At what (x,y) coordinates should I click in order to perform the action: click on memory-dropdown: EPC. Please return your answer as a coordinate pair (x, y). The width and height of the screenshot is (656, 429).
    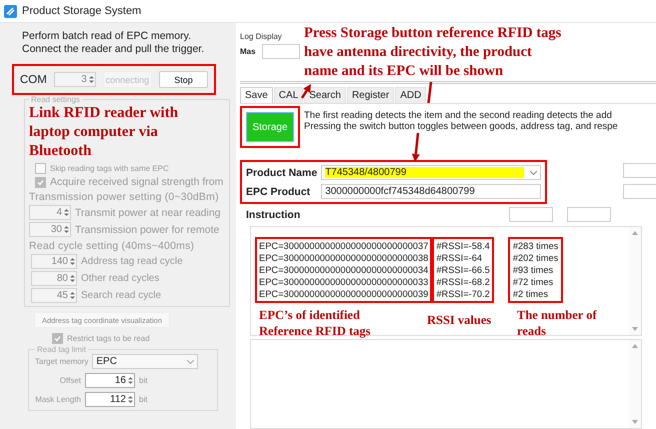
    Looking at the image, I should click on (145, 361).